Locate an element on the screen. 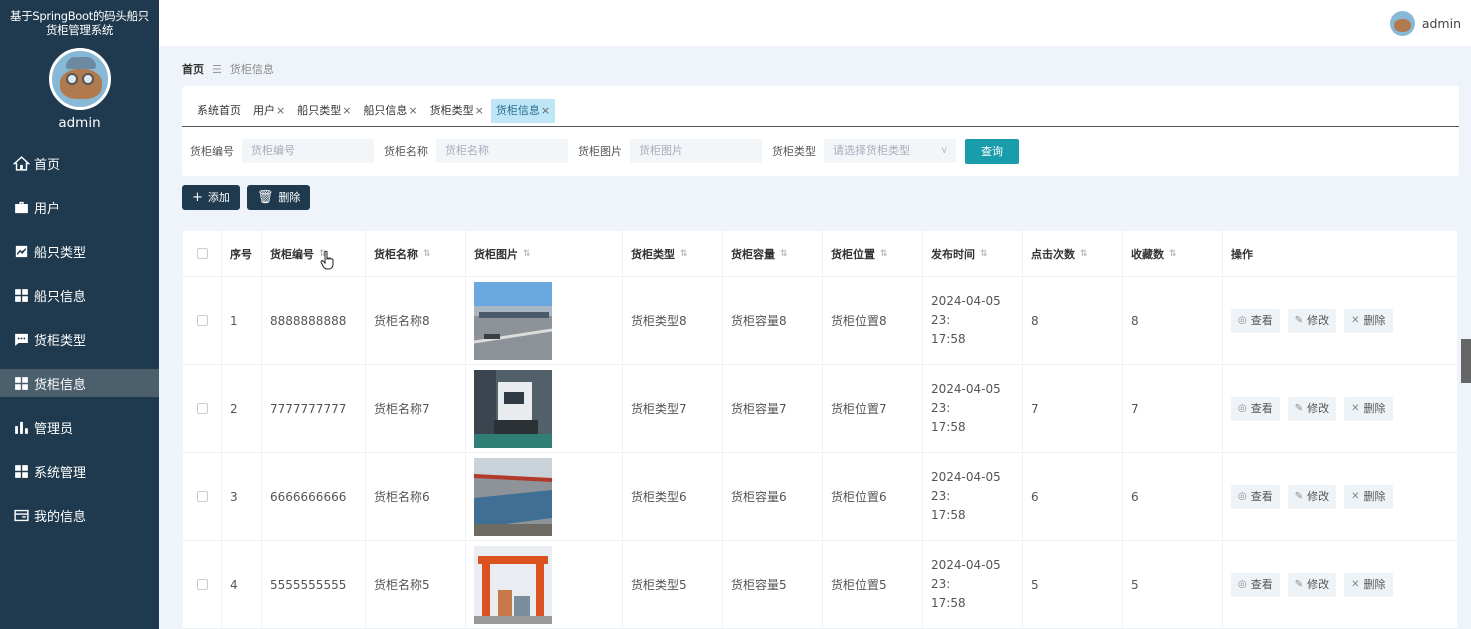 Image resolution: width=1471 pixels, height=629 pixels. cell-favs: 6 is located at coordinates (1173, 496).